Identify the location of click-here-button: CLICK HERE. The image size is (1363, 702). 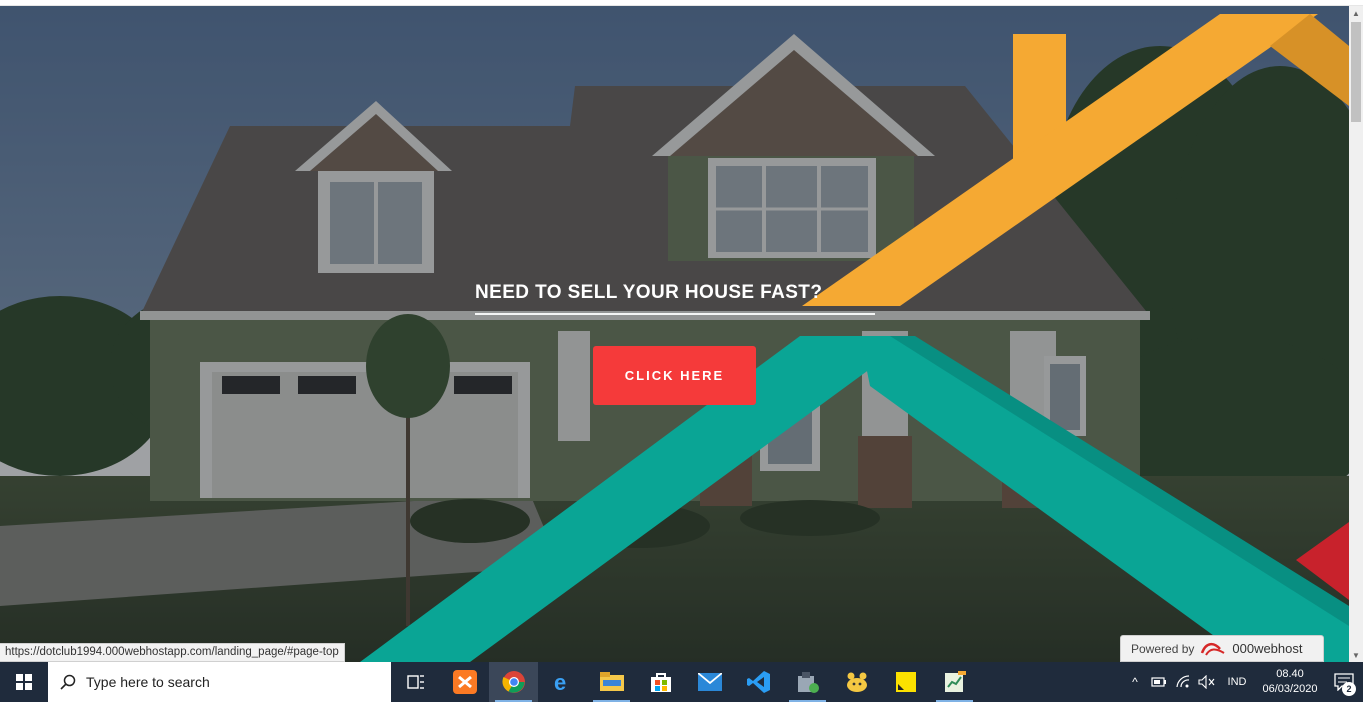
(674, 375).